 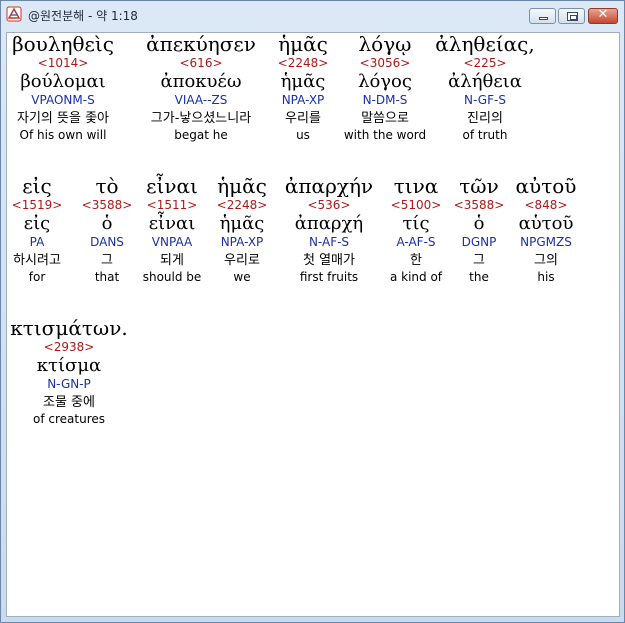 What do you see at coordinates (416, 223) in the screenshot?
I see `lemma: τίς` at bounding box center [416, 223].